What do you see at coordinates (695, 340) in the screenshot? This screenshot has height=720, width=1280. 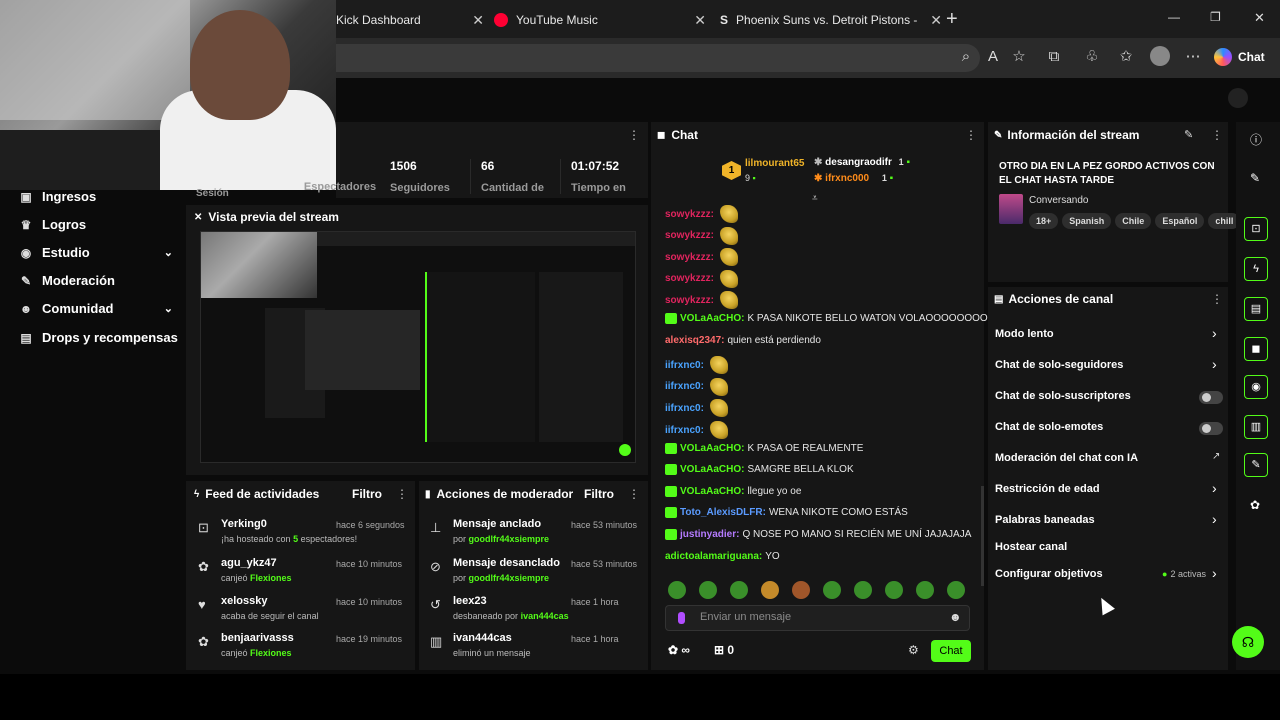 I see `chat-username: alexisq2347:` at bounding box center [695, 340].